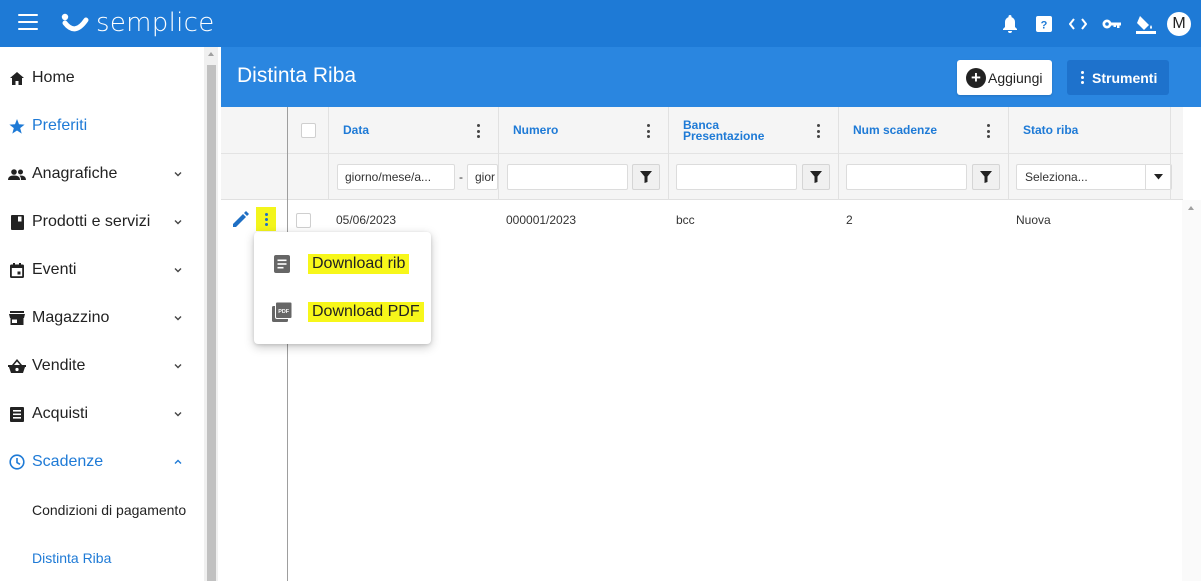  What do you see at coordinates (1078, 24) in the screenshot?
I see `code-icon` at bounding box center [1078, 24].